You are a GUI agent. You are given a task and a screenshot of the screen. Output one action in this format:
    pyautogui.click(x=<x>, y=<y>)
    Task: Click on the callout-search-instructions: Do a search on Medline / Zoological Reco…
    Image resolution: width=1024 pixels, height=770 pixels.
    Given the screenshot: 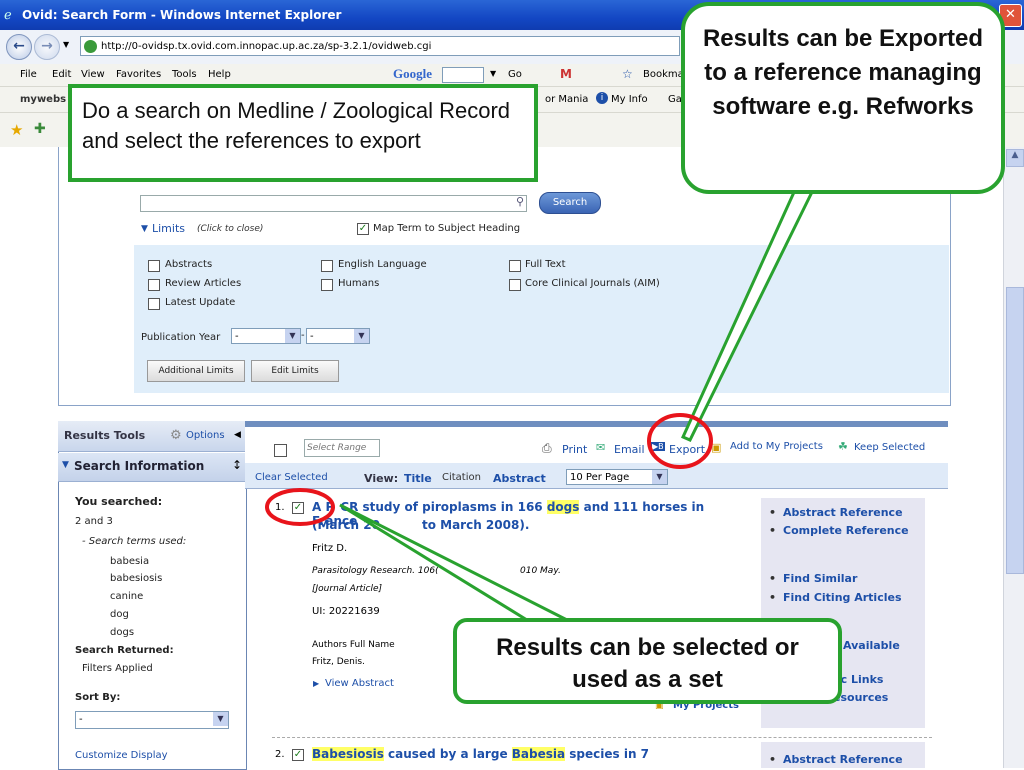 What is the action you would take?
    pyautogui.click(x=303, y=133)
    